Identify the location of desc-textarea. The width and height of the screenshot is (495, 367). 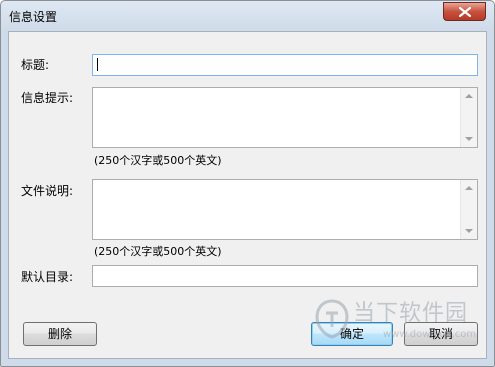
(285, 209).